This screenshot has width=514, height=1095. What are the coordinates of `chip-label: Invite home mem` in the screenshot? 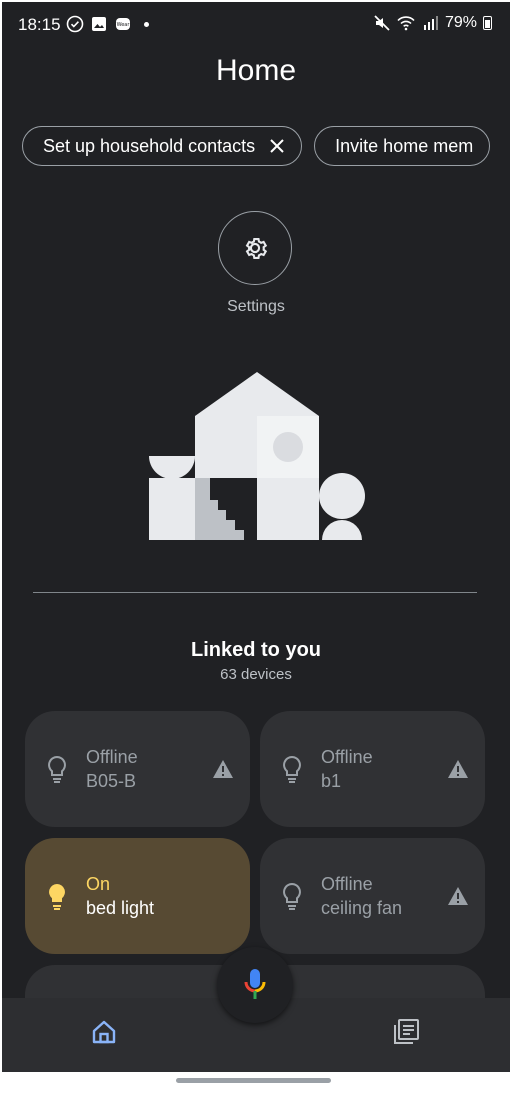 It's located at (404, 145).